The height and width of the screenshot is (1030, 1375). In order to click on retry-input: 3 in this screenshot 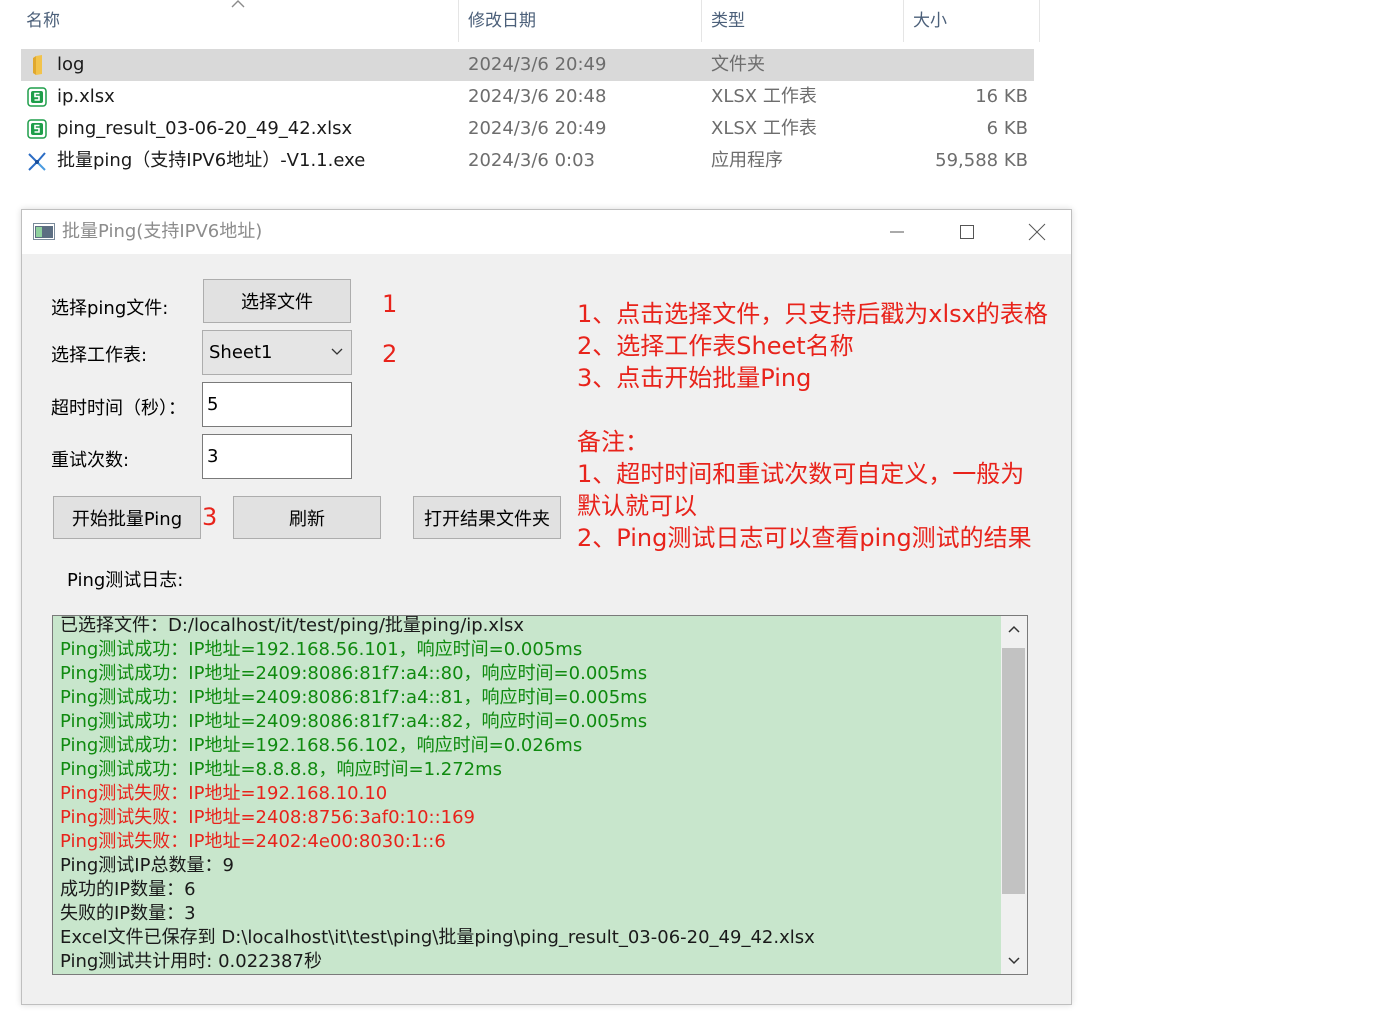, I will do `click(277, 456)`.